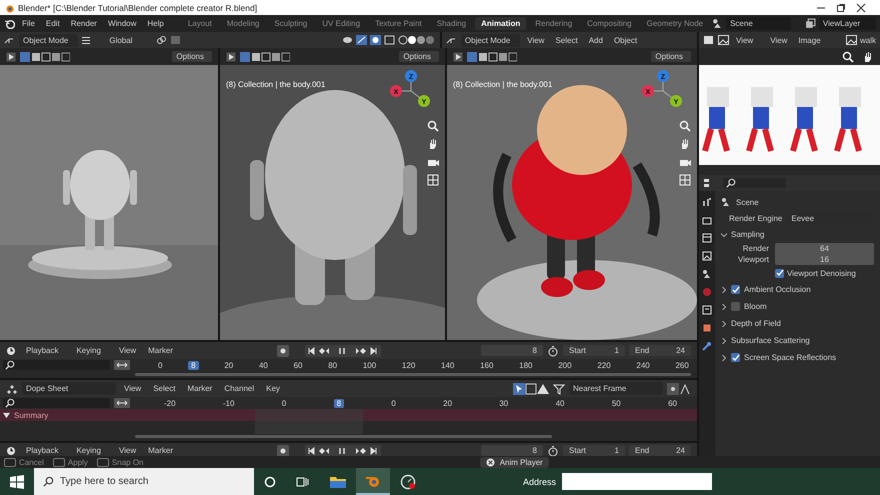 The image size is (880, 495). Describe the element at coordinates (707, 220) in the screenshot. I see `render-icon` at that location.